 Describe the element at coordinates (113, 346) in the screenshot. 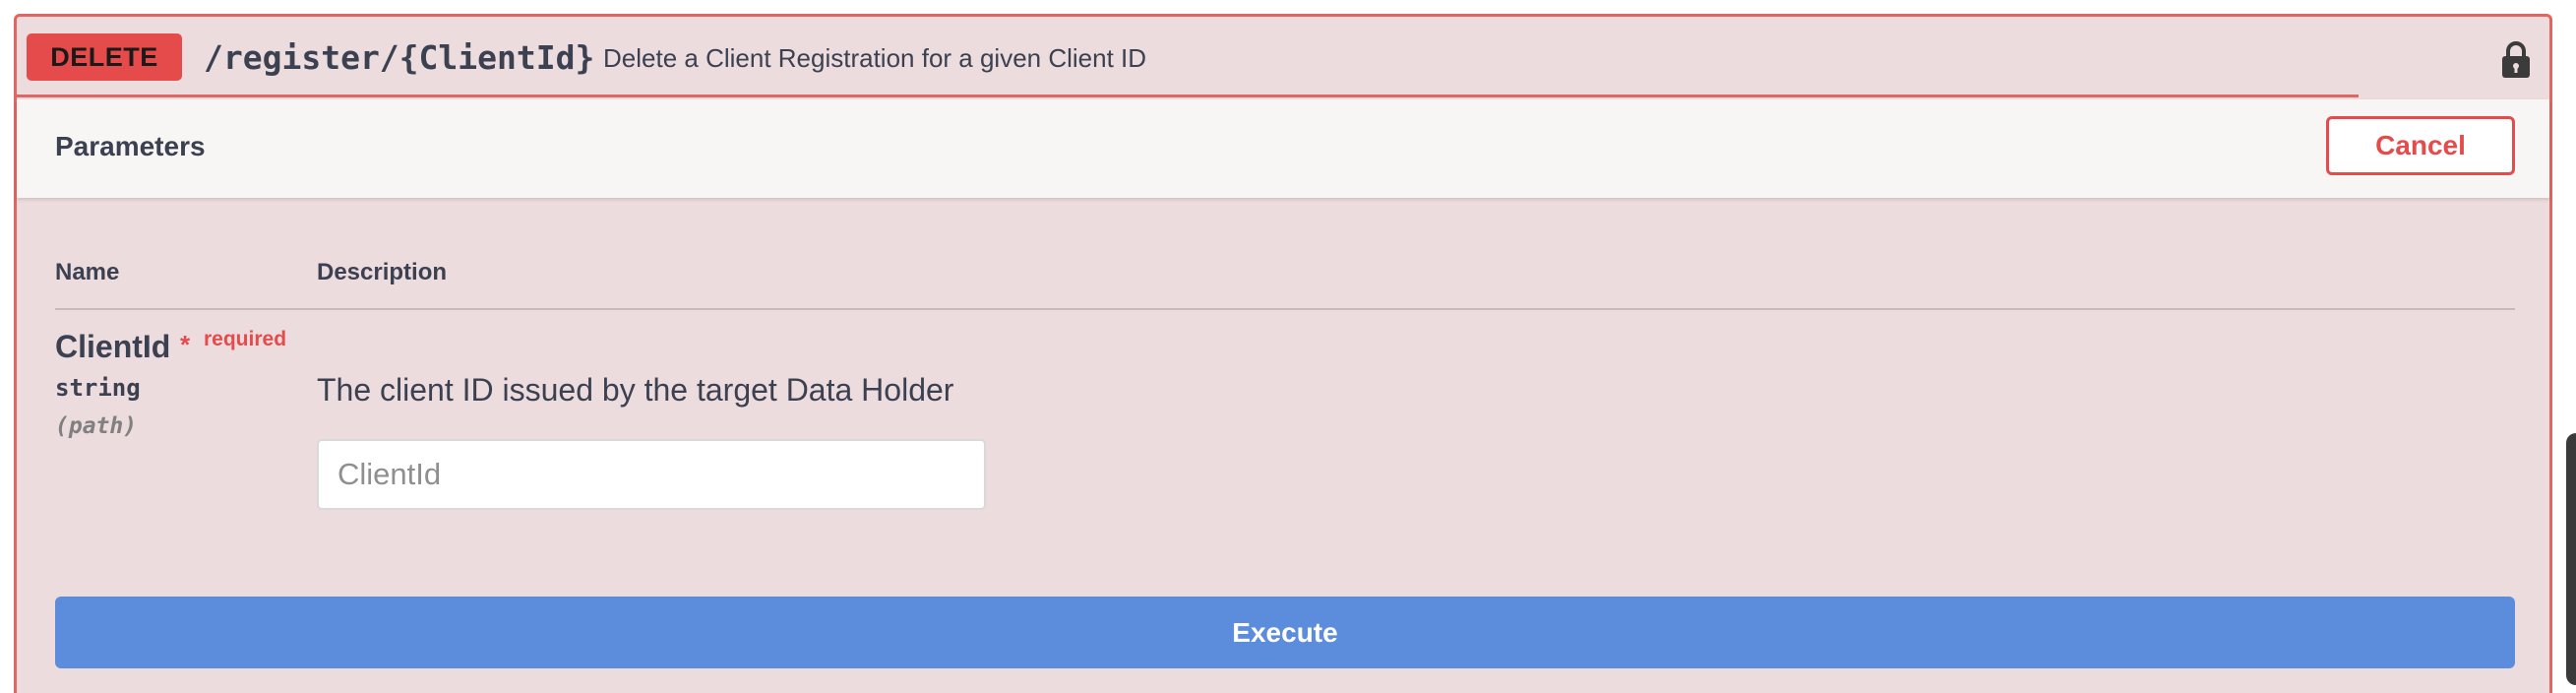

I see `parameter-name: ClientId` at that location.